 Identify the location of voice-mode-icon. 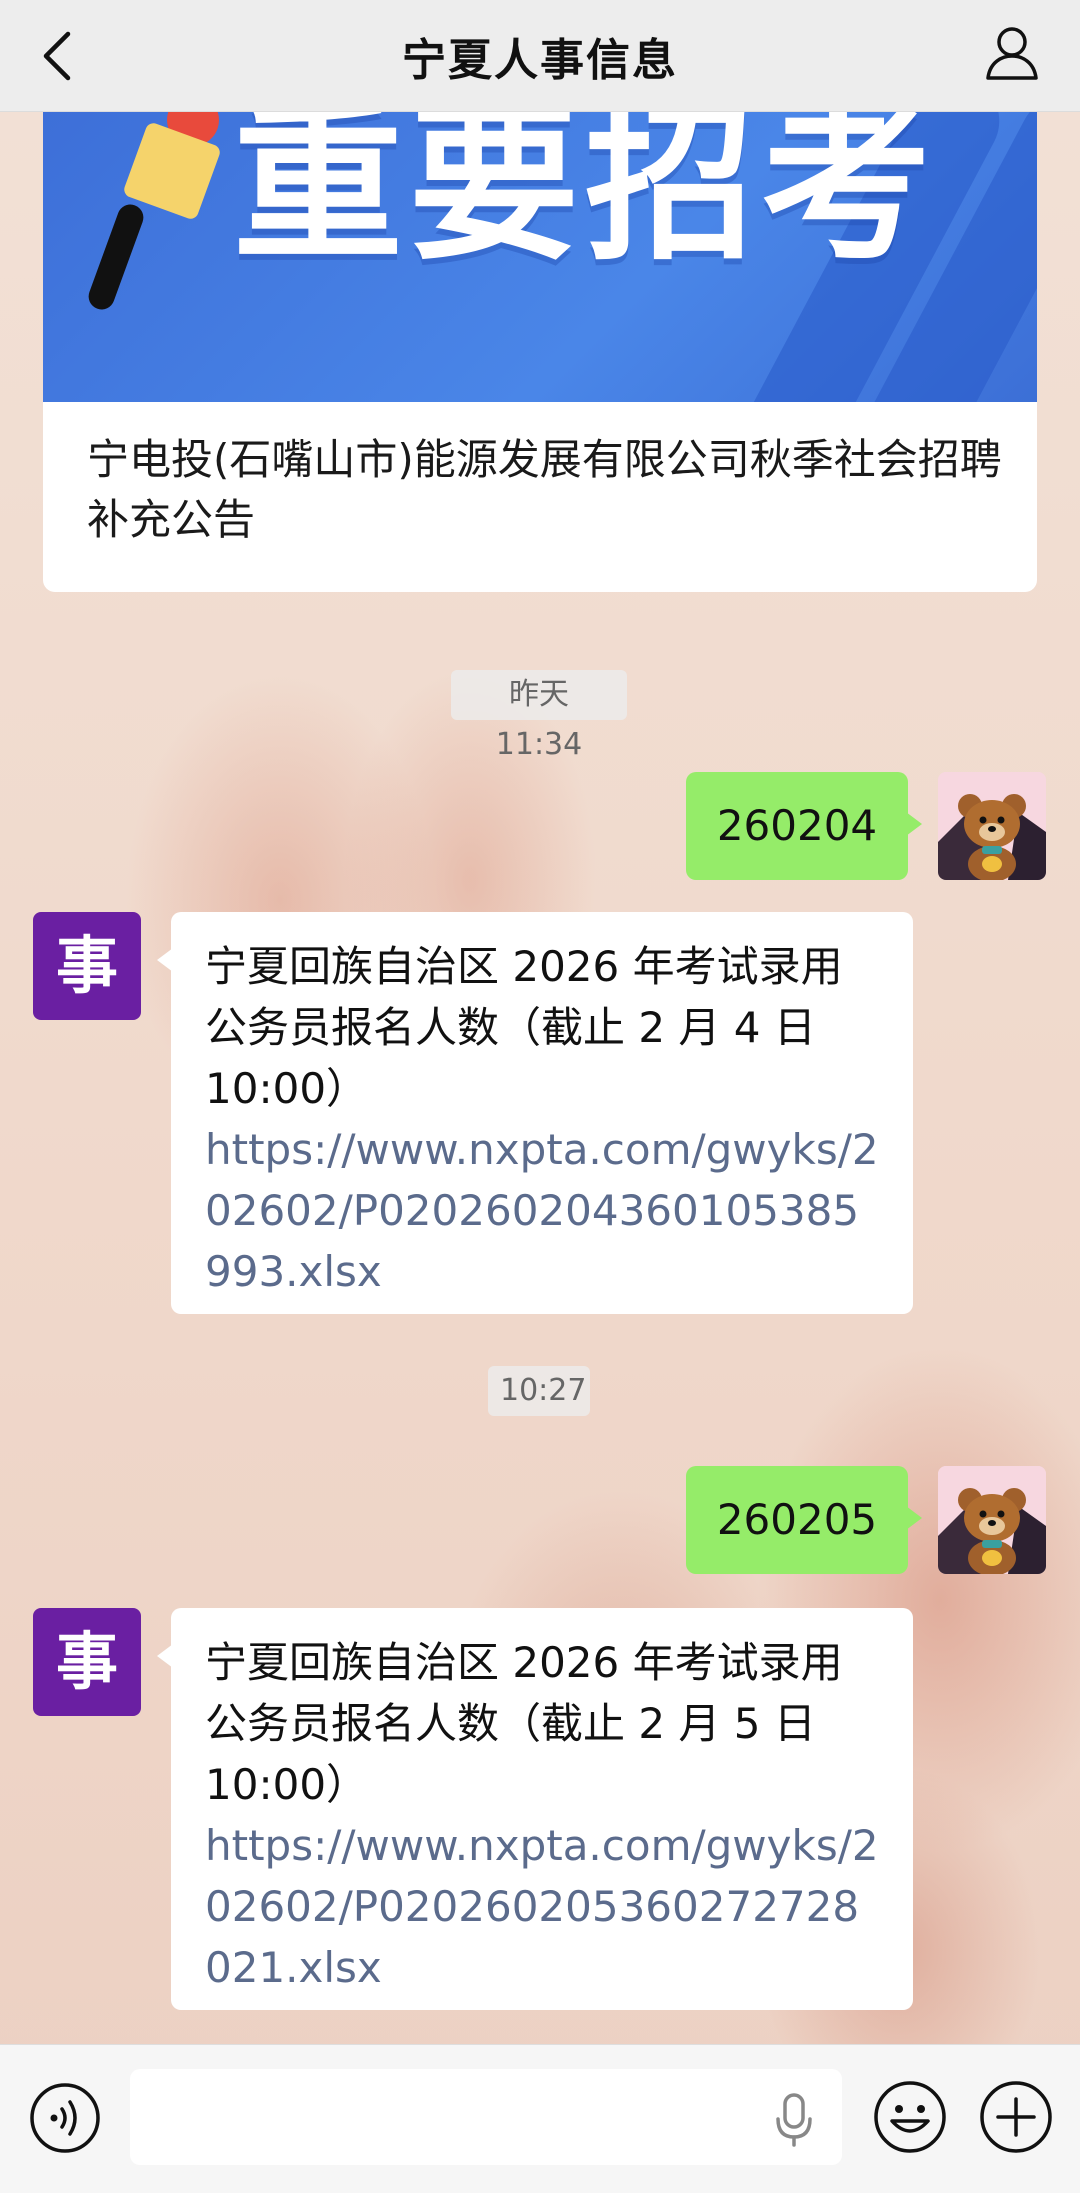
(65, 2118).